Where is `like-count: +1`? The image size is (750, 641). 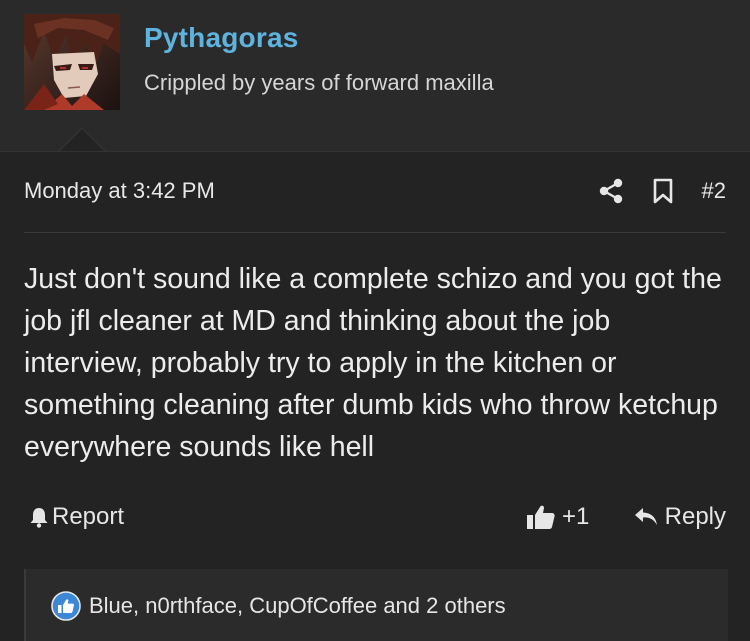 like-count: +1 is located at coordinates (576, 516).